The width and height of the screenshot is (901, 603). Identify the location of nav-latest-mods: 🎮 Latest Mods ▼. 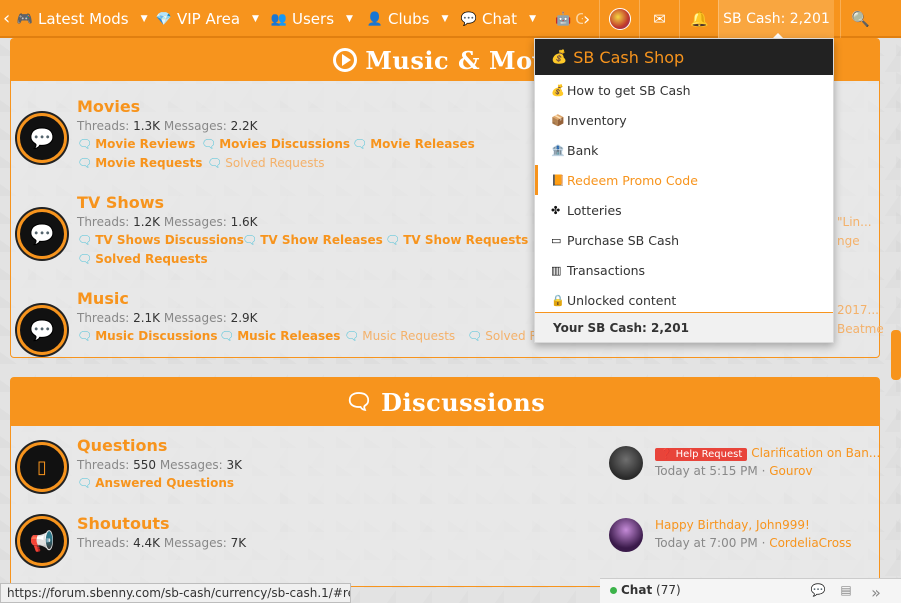
(82, 19).